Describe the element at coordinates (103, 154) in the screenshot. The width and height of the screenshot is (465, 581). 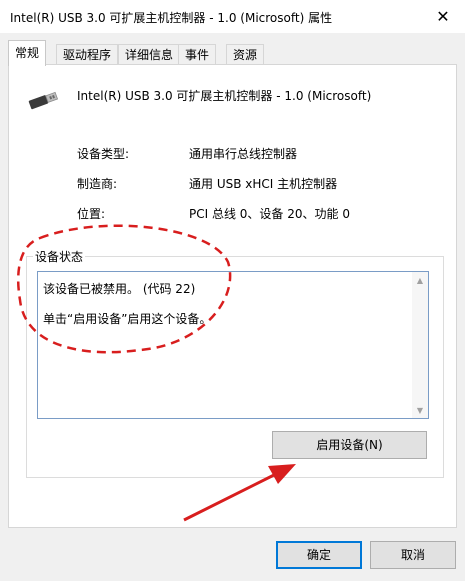
I see `device-type-label: 设备类型:` at that location.